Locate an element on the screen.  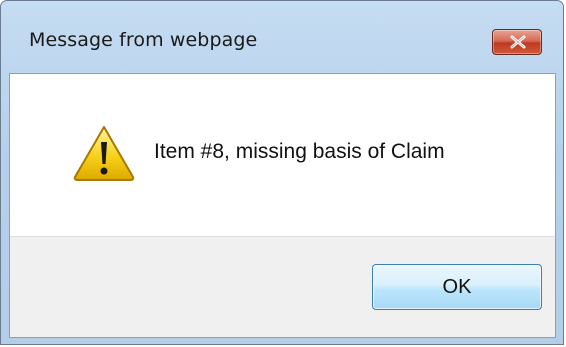
message-text: Item #8, missing basis of Claim is located at coordinates (299, 151).